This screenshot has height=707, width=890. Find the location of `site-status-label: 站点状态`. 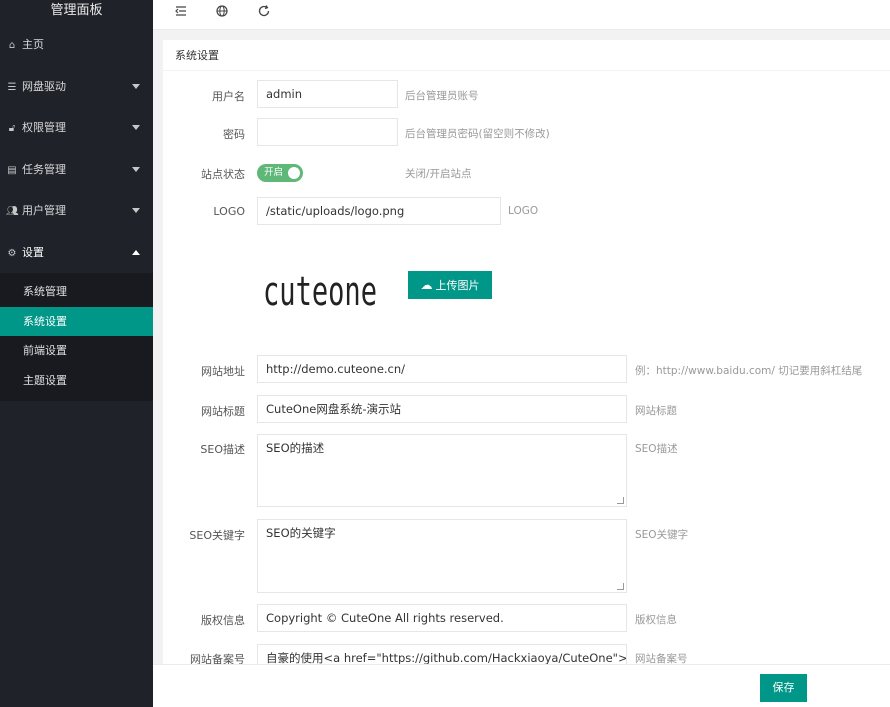

site-status-label: 站点状态 is located at coordinates (223, 174).